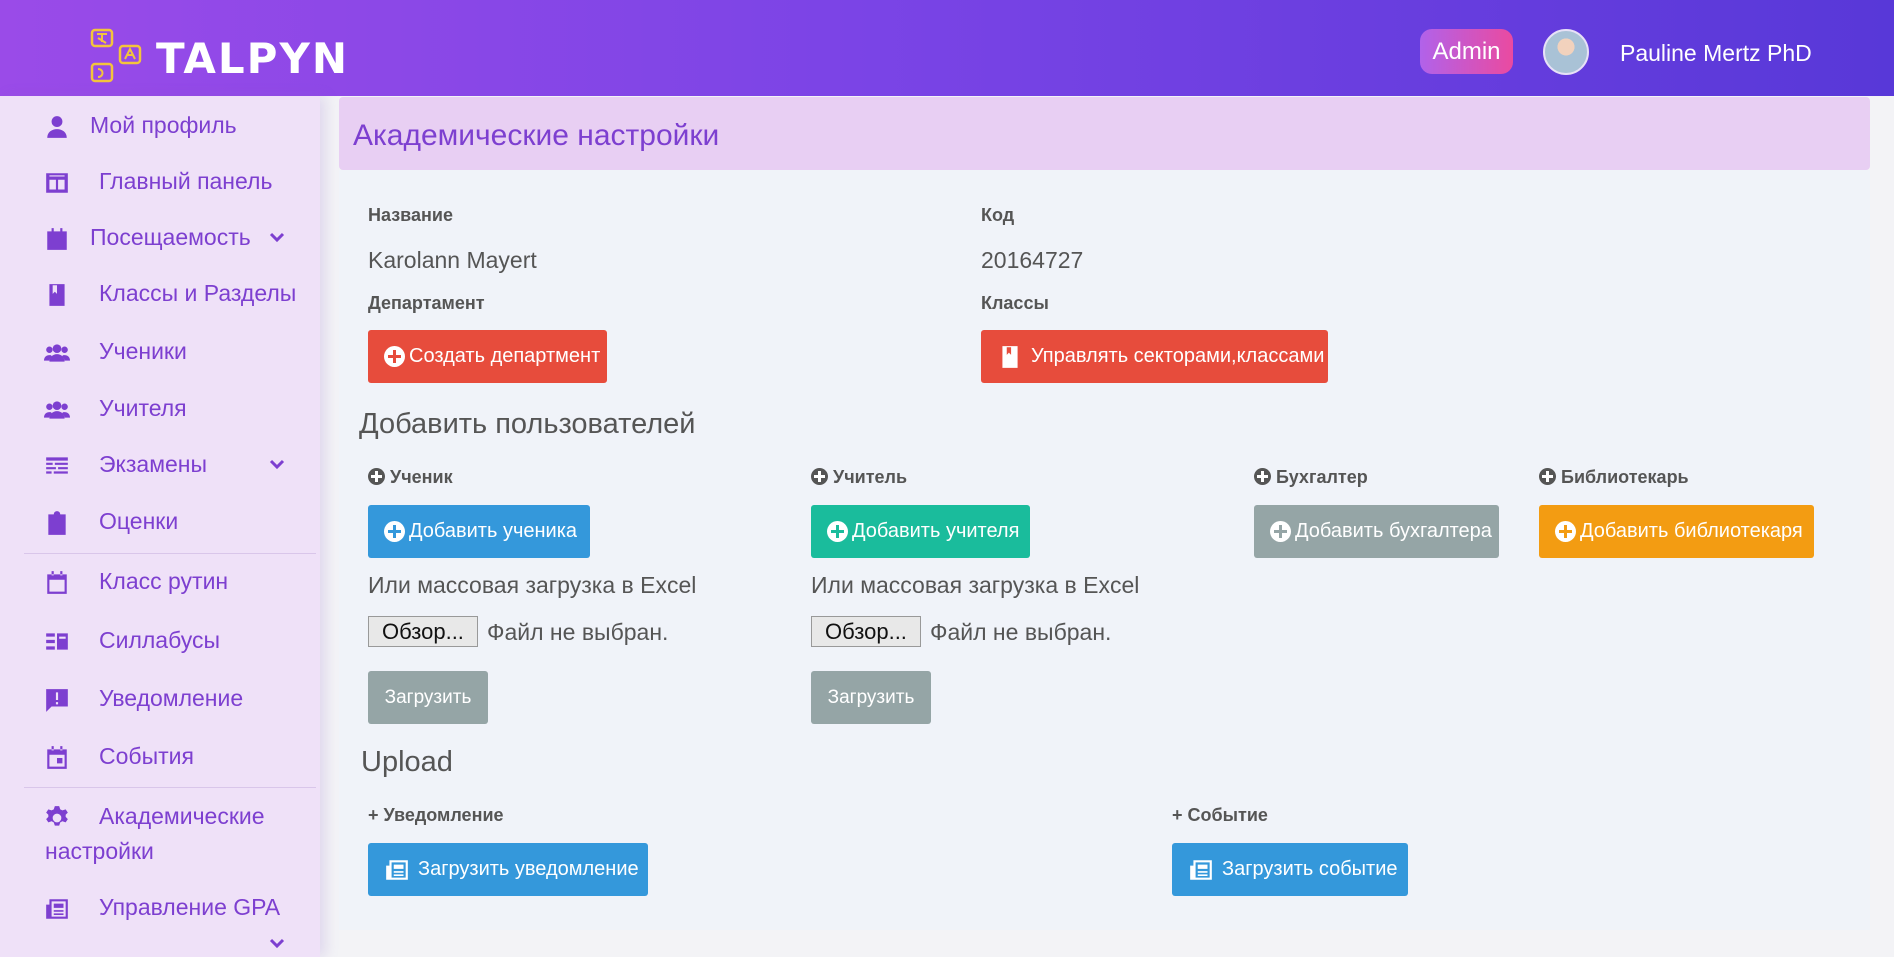 The height and width of the screenshot is (957, 1894). Describe the element at coordinates (1376, 531) in the screenshot. I see `add-accountant-button: Добавить бухгалтера` at that location.